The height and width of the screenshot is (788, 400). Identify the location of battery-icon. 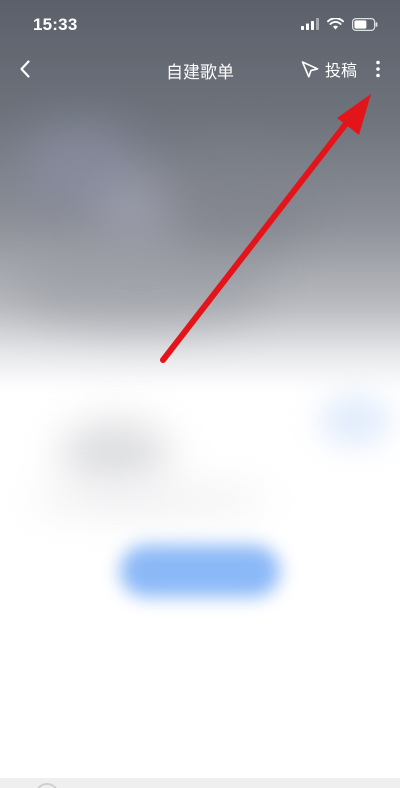
(365, 24).